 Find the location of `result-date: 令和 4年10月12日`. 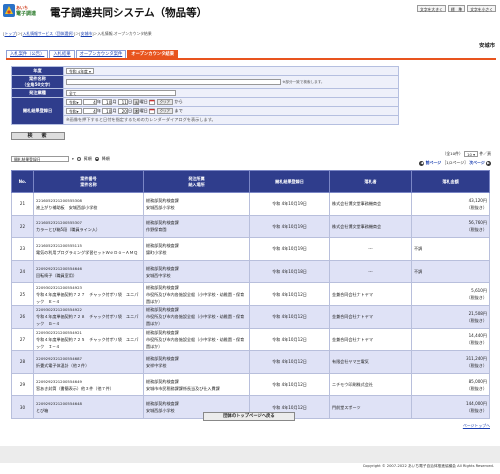

result-date: 令和 4年10月12日 is located at coordinates (289, 339).